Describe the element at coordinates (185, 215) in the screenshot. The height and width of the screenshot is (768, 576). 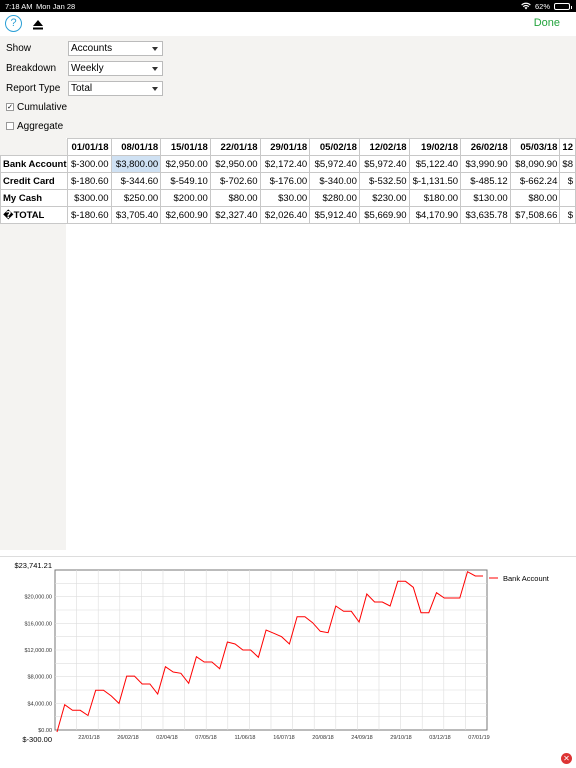
I see `table-cell: $2,600.90` at that location.